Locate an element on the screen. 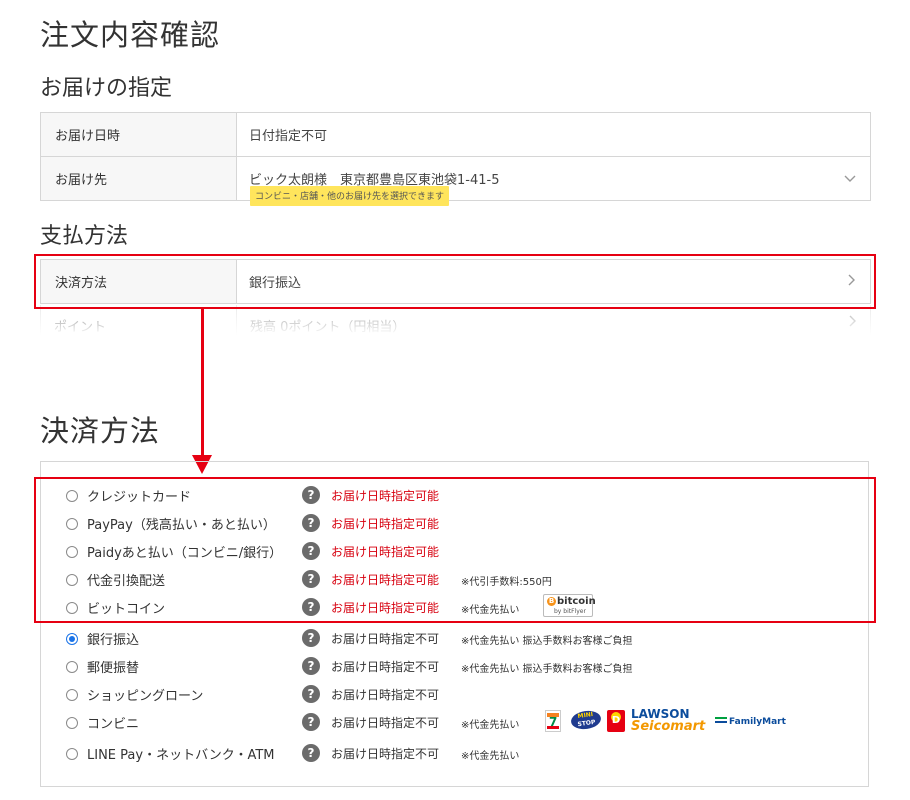 The width and height of the screenshot is (910, 800). chevron-down-icon is located at coordinates (850, 179).